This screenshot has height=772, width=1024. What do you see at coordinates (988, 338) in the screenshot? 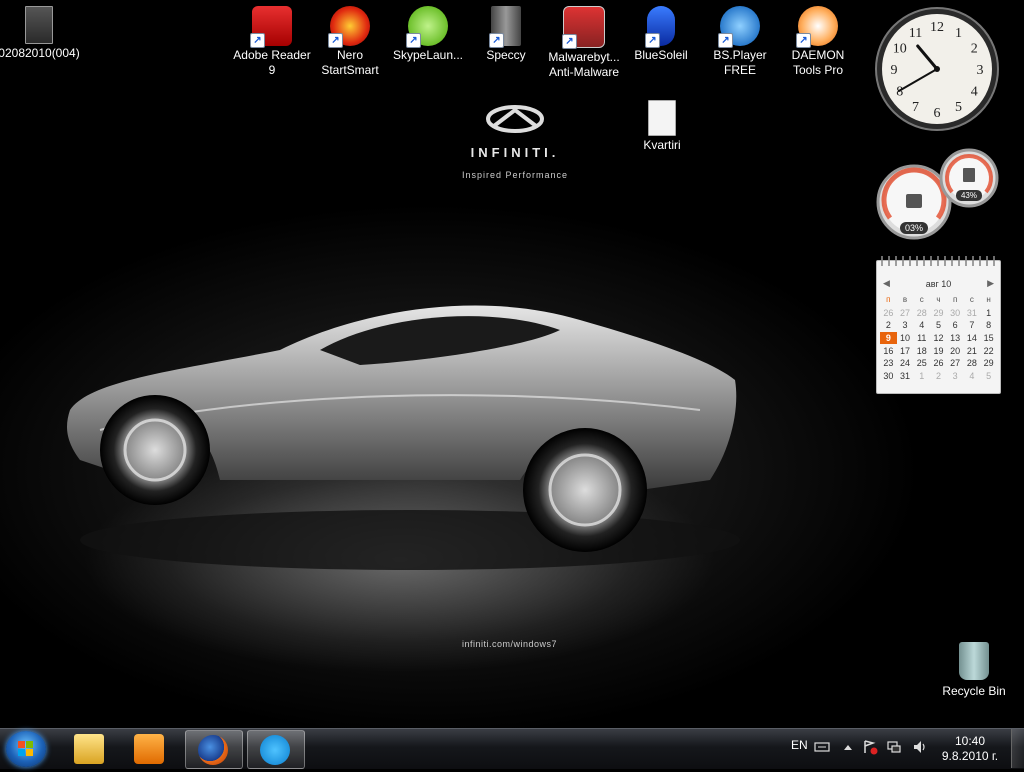
I see `calendar-day: 15` at bounding box center [988, 338].